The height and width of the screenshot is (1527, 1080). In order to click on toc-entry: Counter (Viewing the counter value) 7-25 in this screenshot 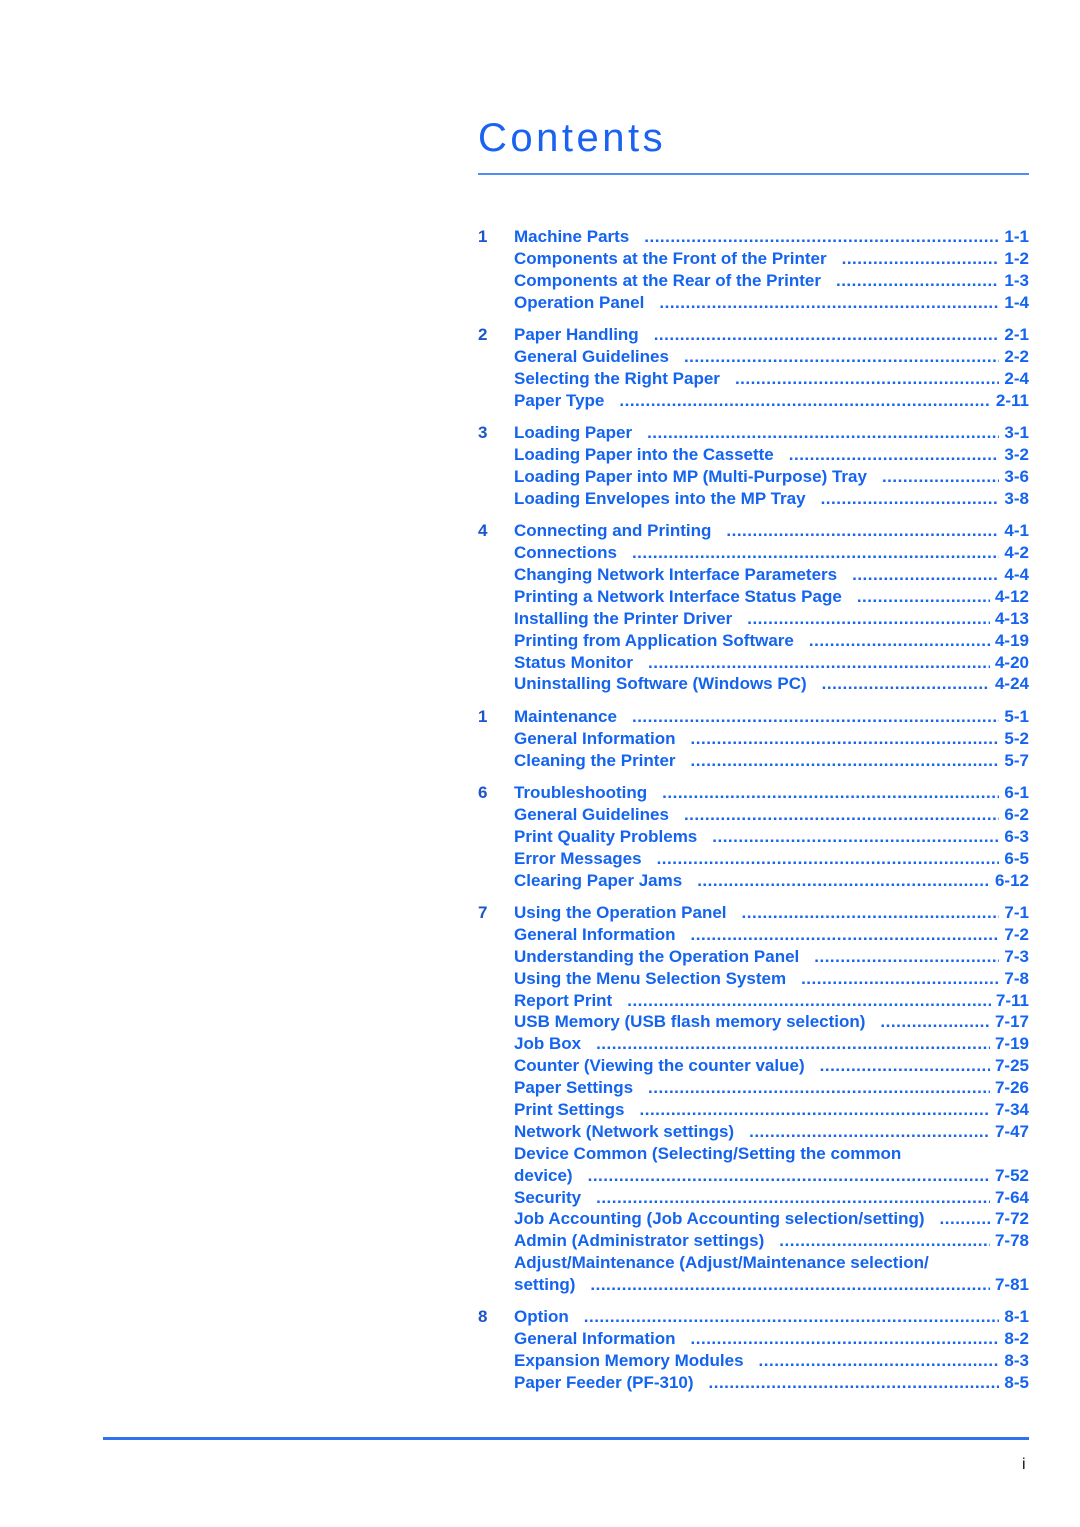, I will do `click(753, 1066)`.